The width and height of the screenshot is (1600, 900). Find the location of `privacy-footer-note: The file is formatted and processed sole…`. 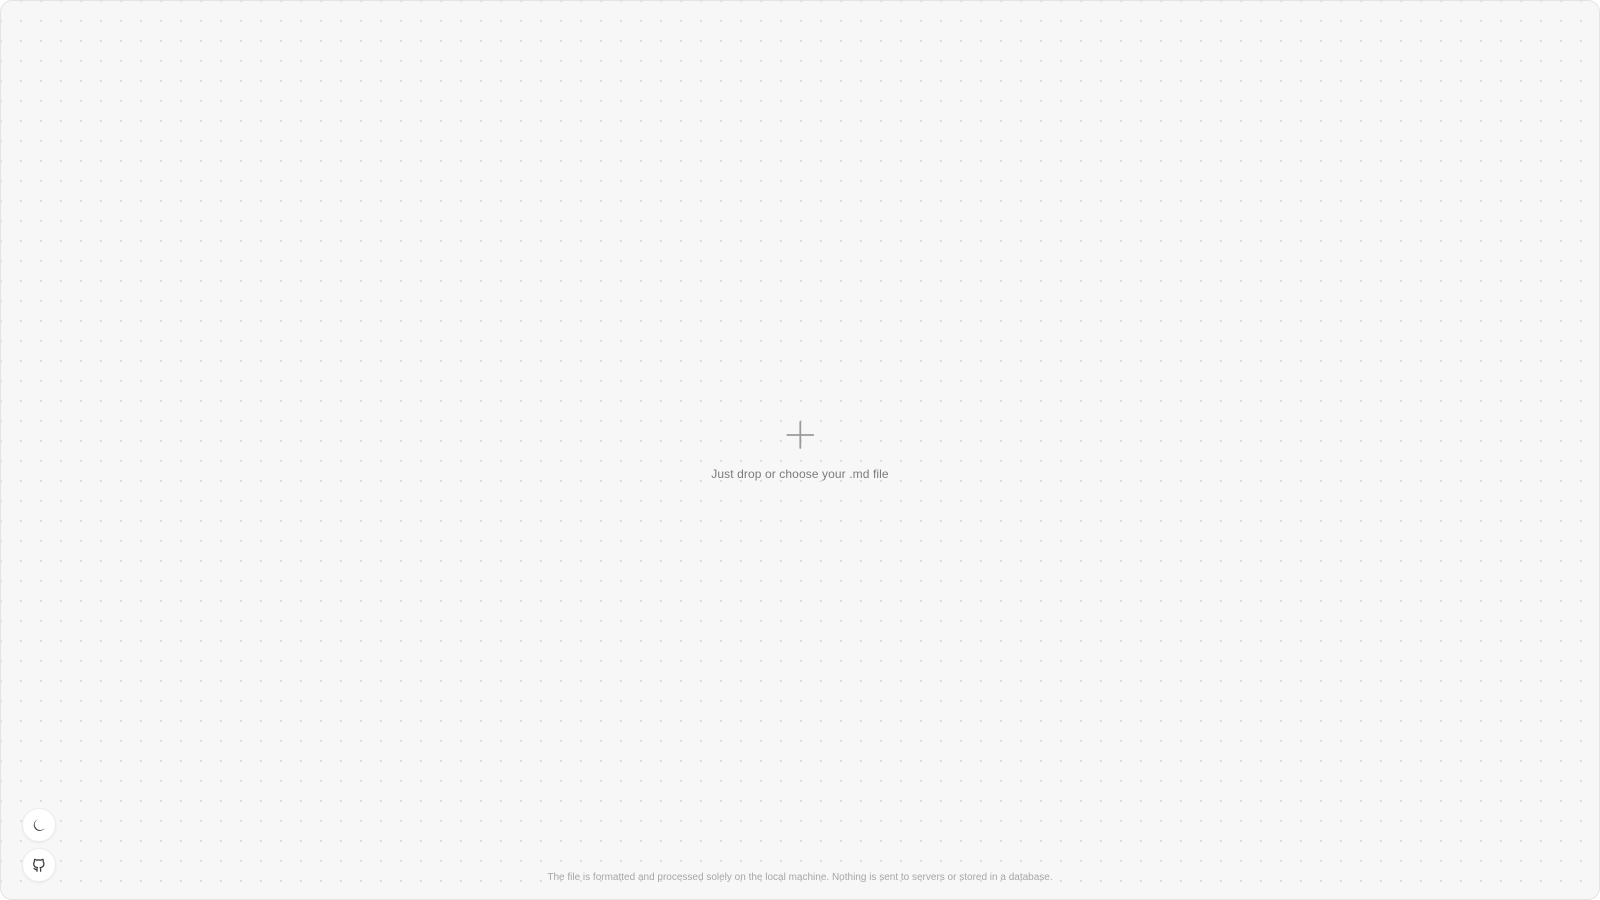

privacy-footer-note: The file is formatted and processed sole… is located at coordinates (800, 877).